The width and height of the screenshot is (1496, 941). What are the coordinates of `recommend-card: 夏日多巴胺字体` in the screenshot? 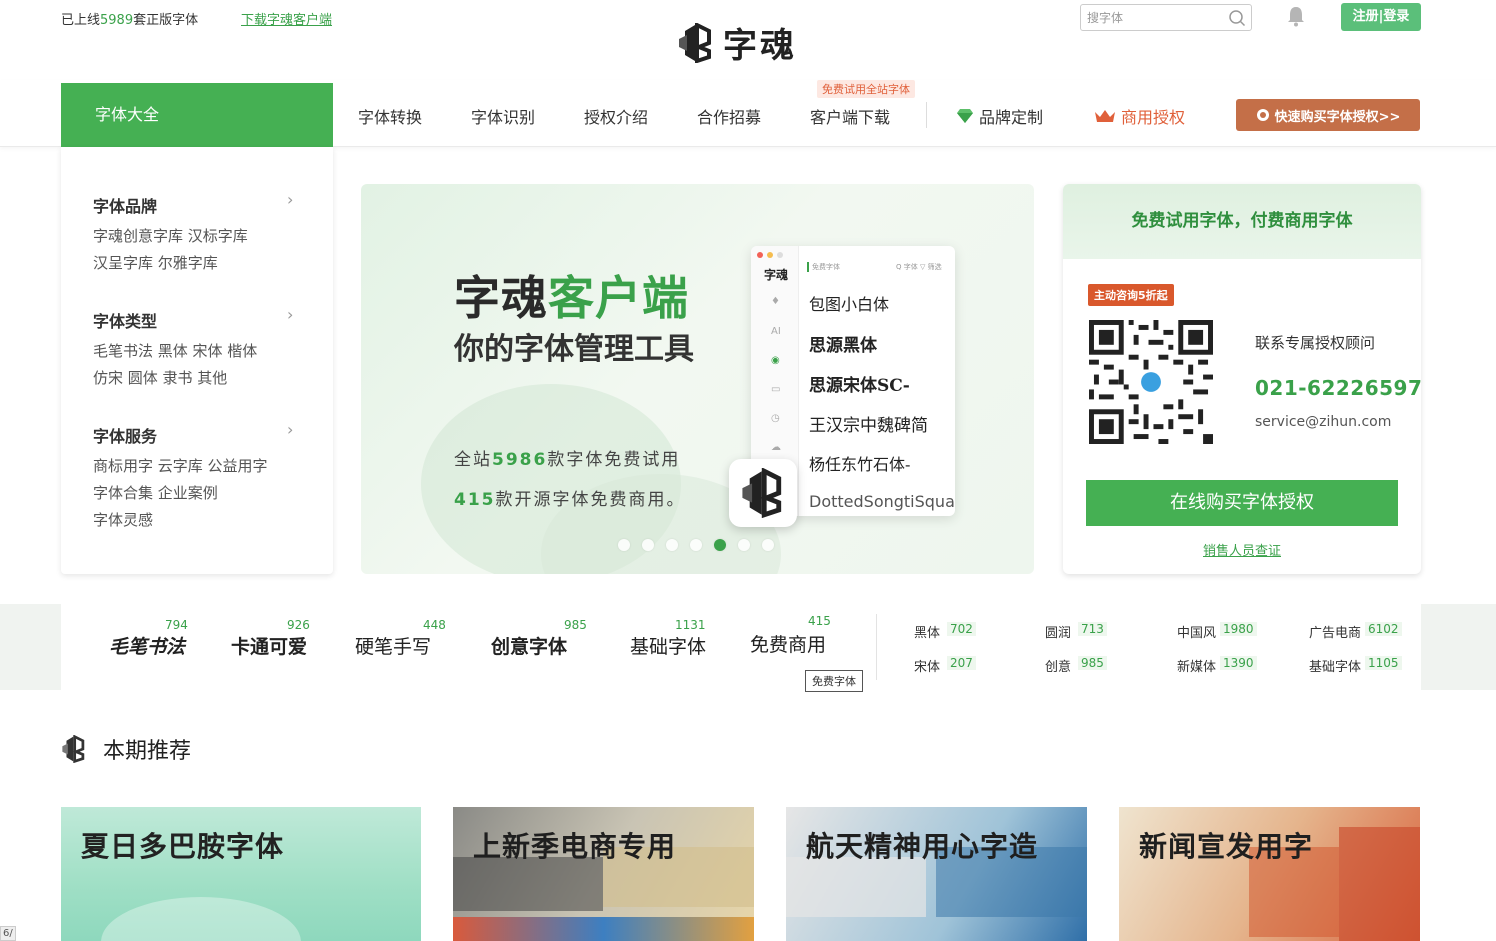 It's located at (241, 874).